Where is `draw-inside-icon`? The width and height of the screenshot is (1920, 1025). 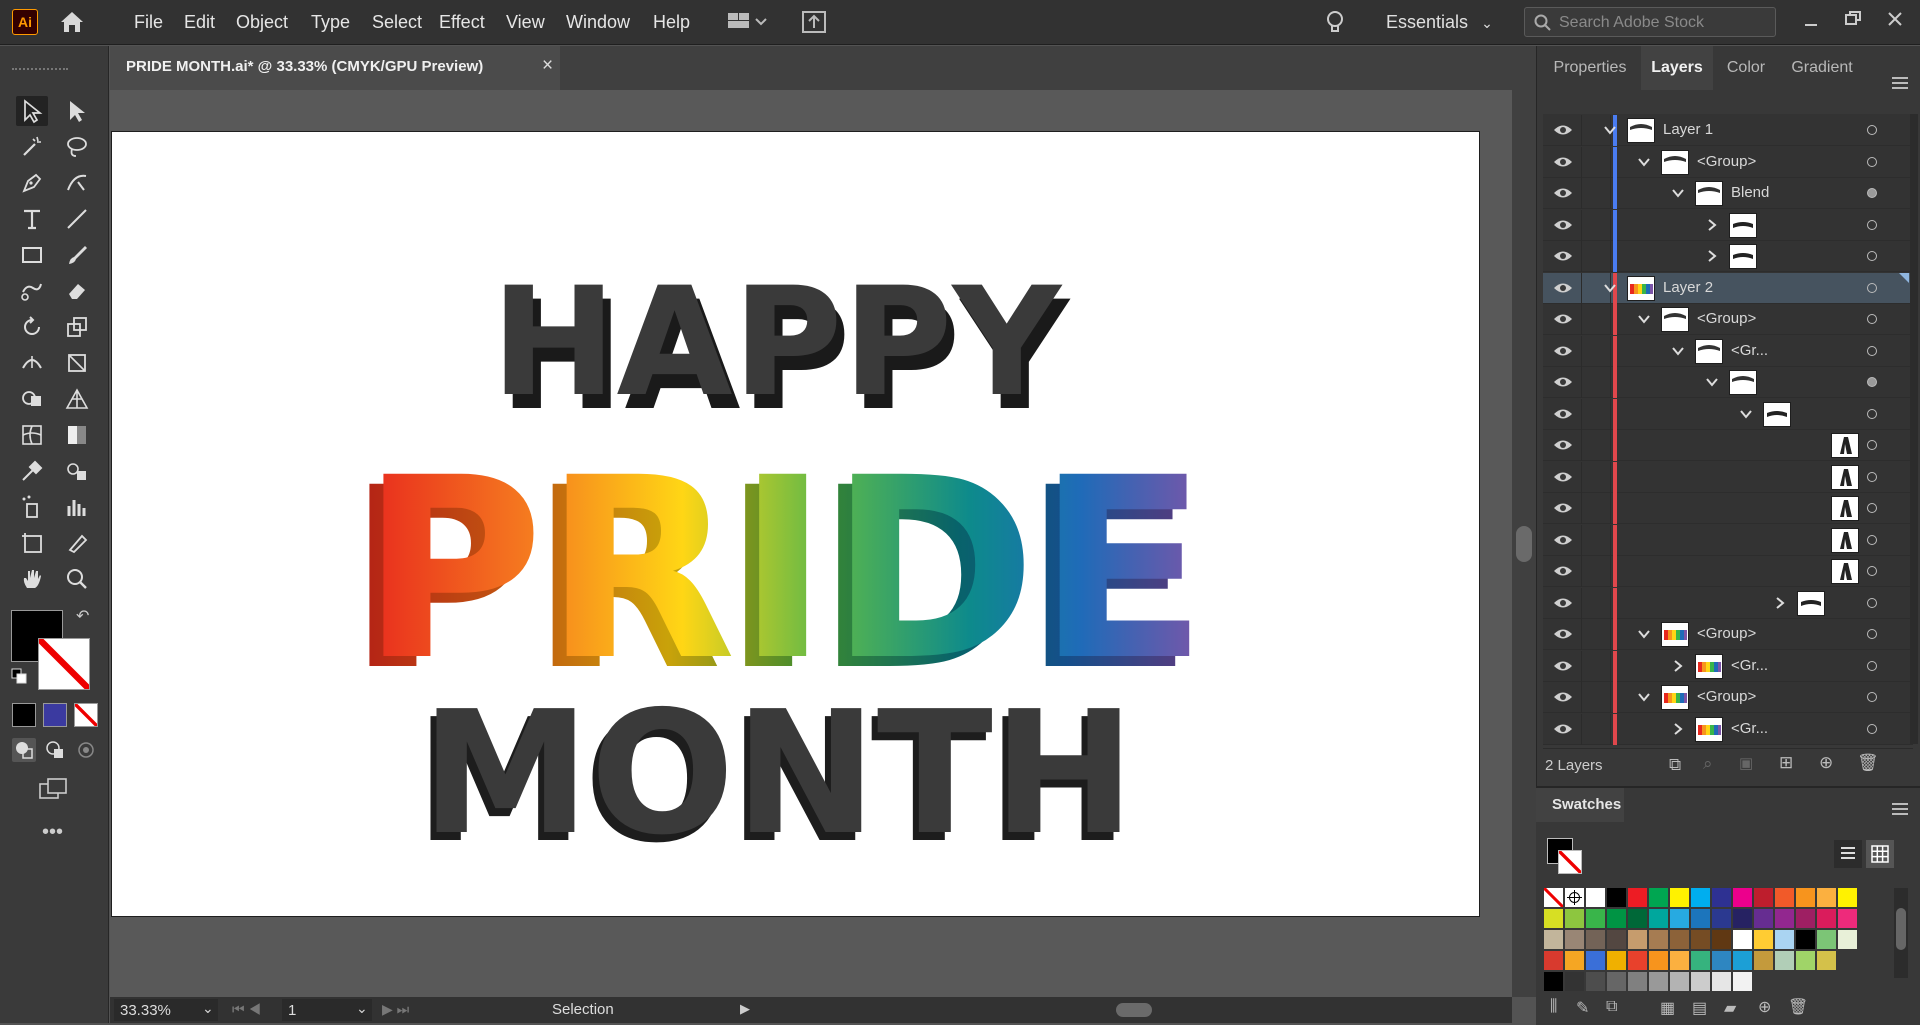
draw-inside-icon is located at coordinates (86, 750).